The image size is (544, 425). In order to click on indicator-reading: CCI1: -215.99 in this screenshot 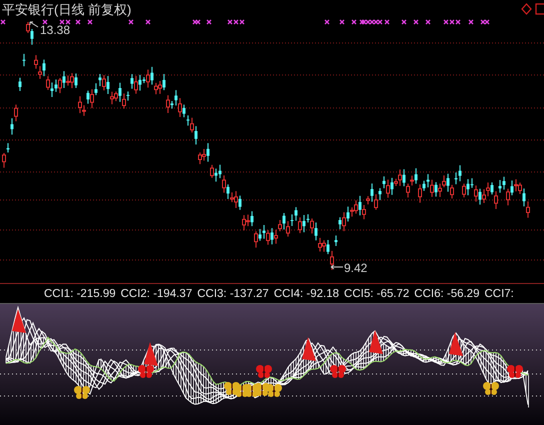, I will do `click(80, 294)`.